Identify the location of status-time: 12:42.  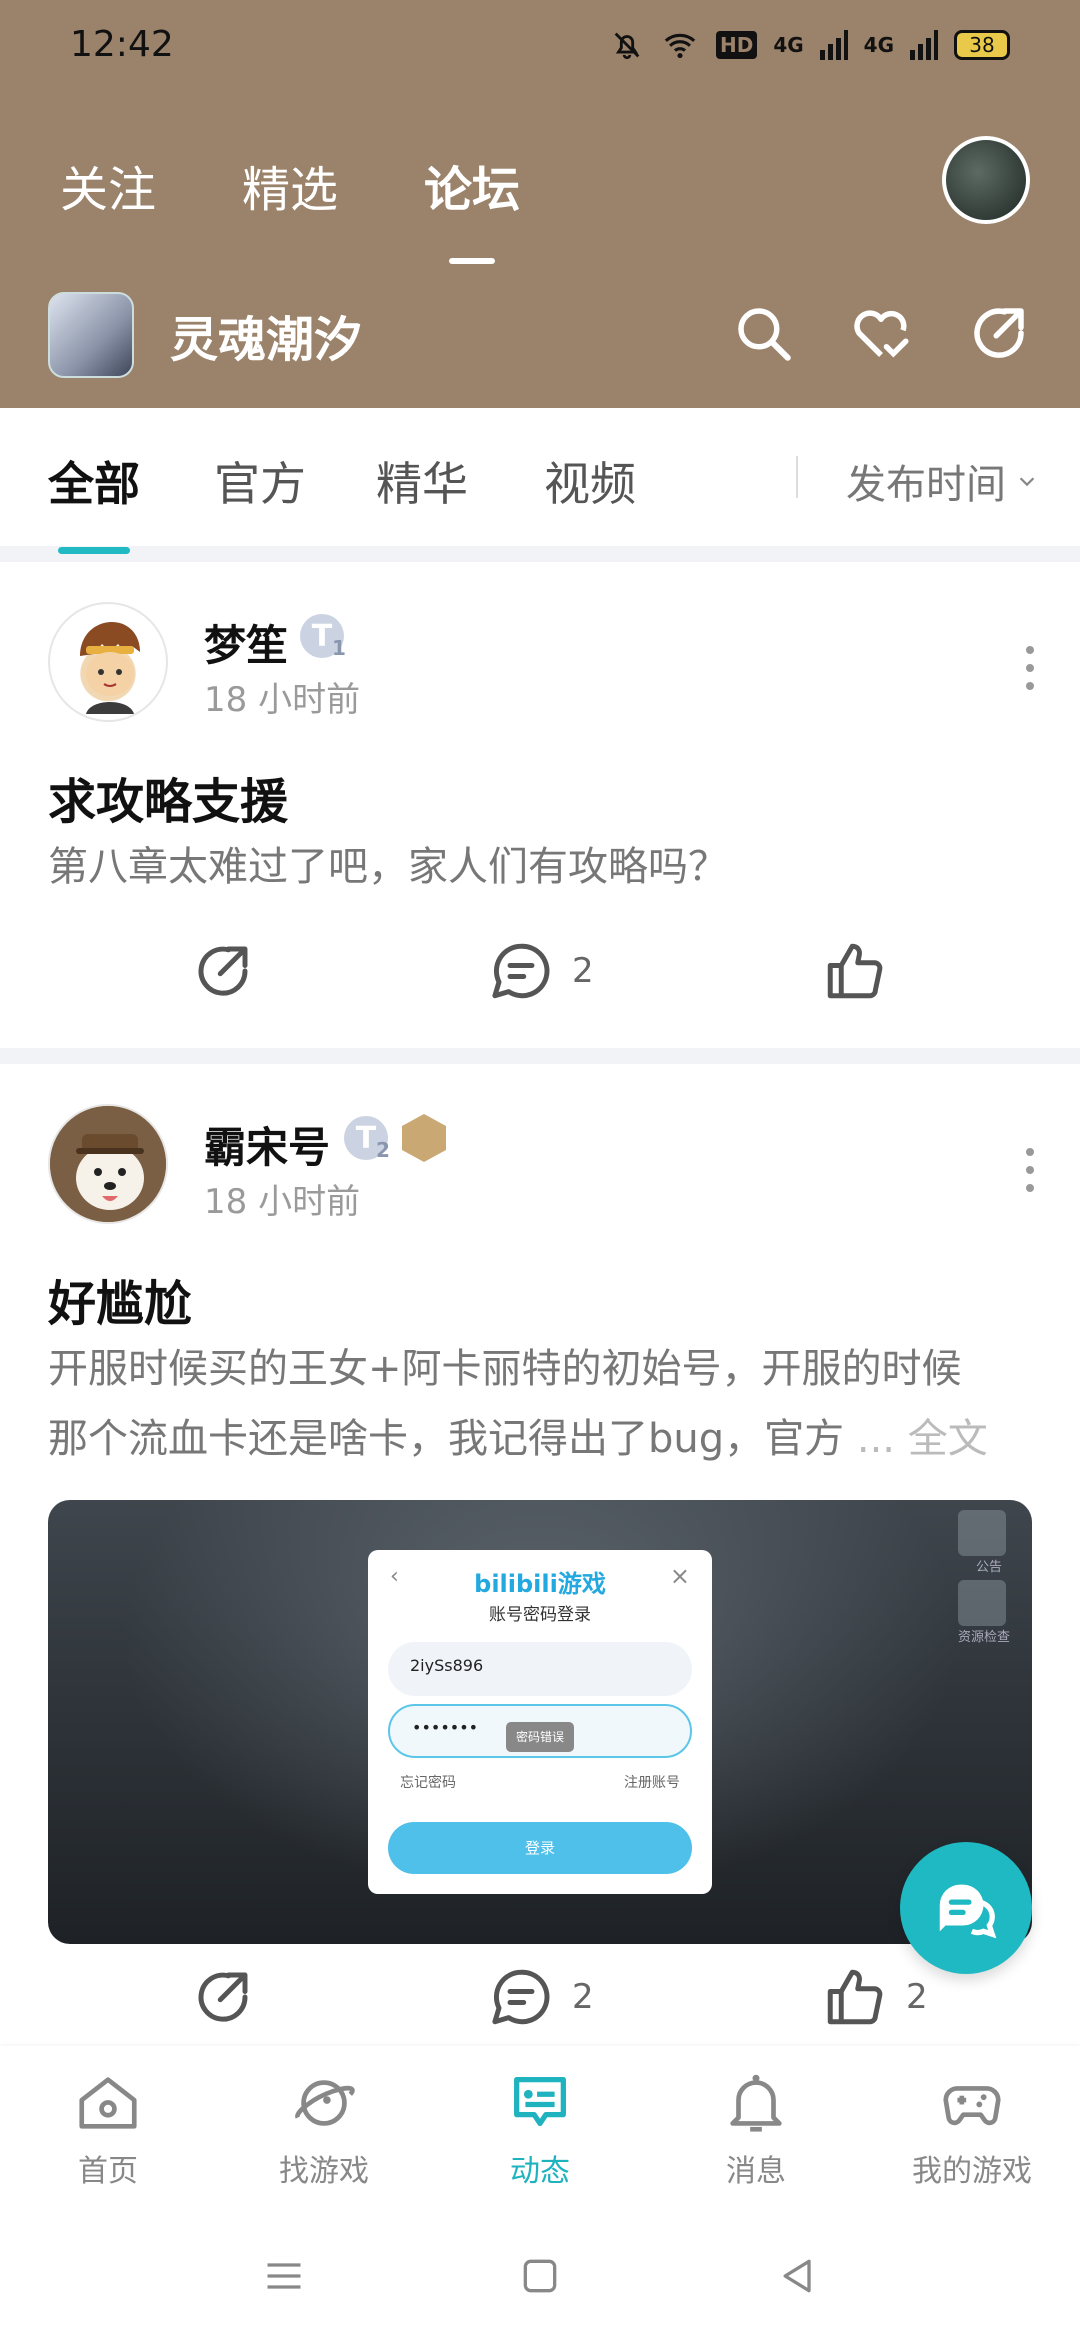
(122, 44).